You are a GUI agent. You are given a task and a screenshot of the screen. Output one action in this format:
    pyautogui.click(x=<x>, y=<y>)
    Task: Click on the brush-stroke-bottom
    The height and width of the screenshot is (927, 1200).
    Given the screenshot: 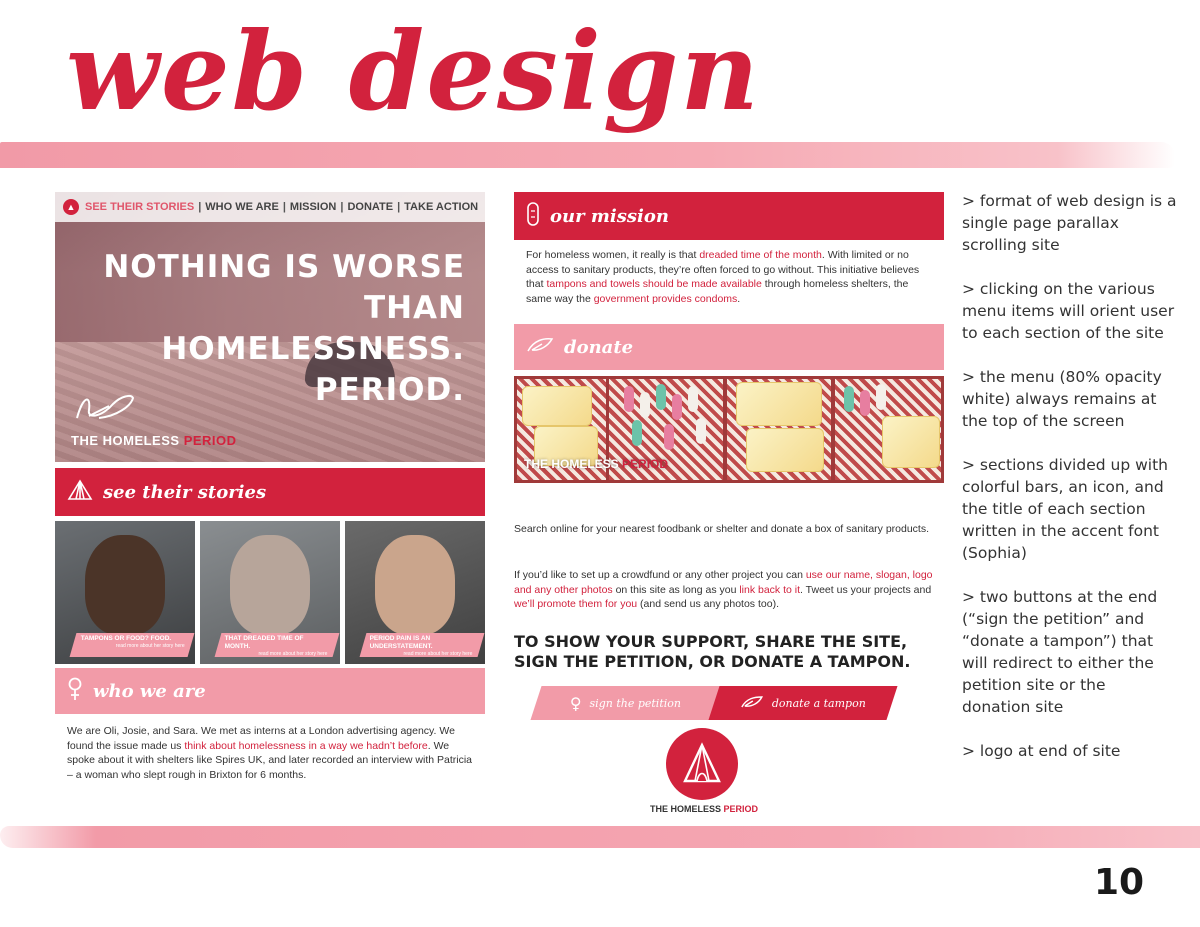 What is the action you would take?
    pyautogui.click(x=600, y=837)
    